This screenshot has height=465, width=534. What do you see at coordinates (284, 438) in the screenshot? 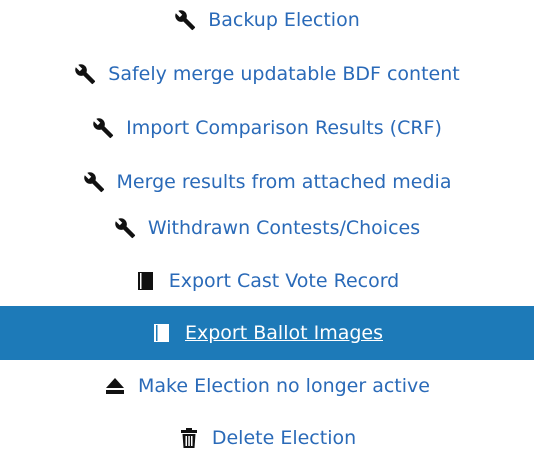
I see `menu-item-label: Delete Election` at bounding box center [284, 438].